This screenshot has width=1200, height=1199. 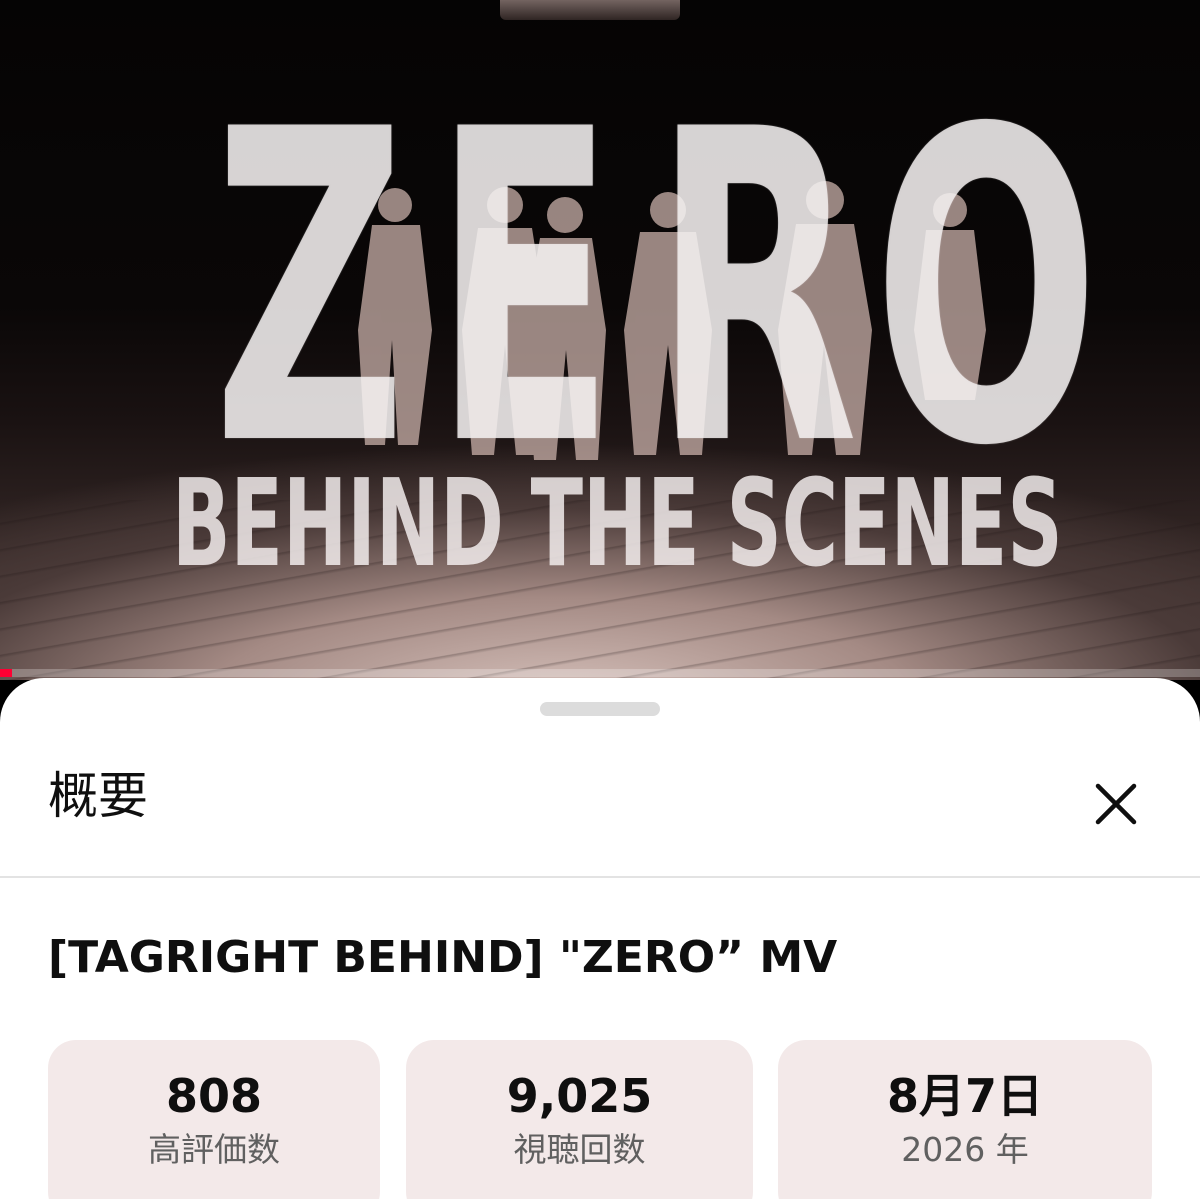 What do you see at coordinates (214, 1096) in the screenshot?
I see `likes-count: 808` at bounding box center [214, 1096].